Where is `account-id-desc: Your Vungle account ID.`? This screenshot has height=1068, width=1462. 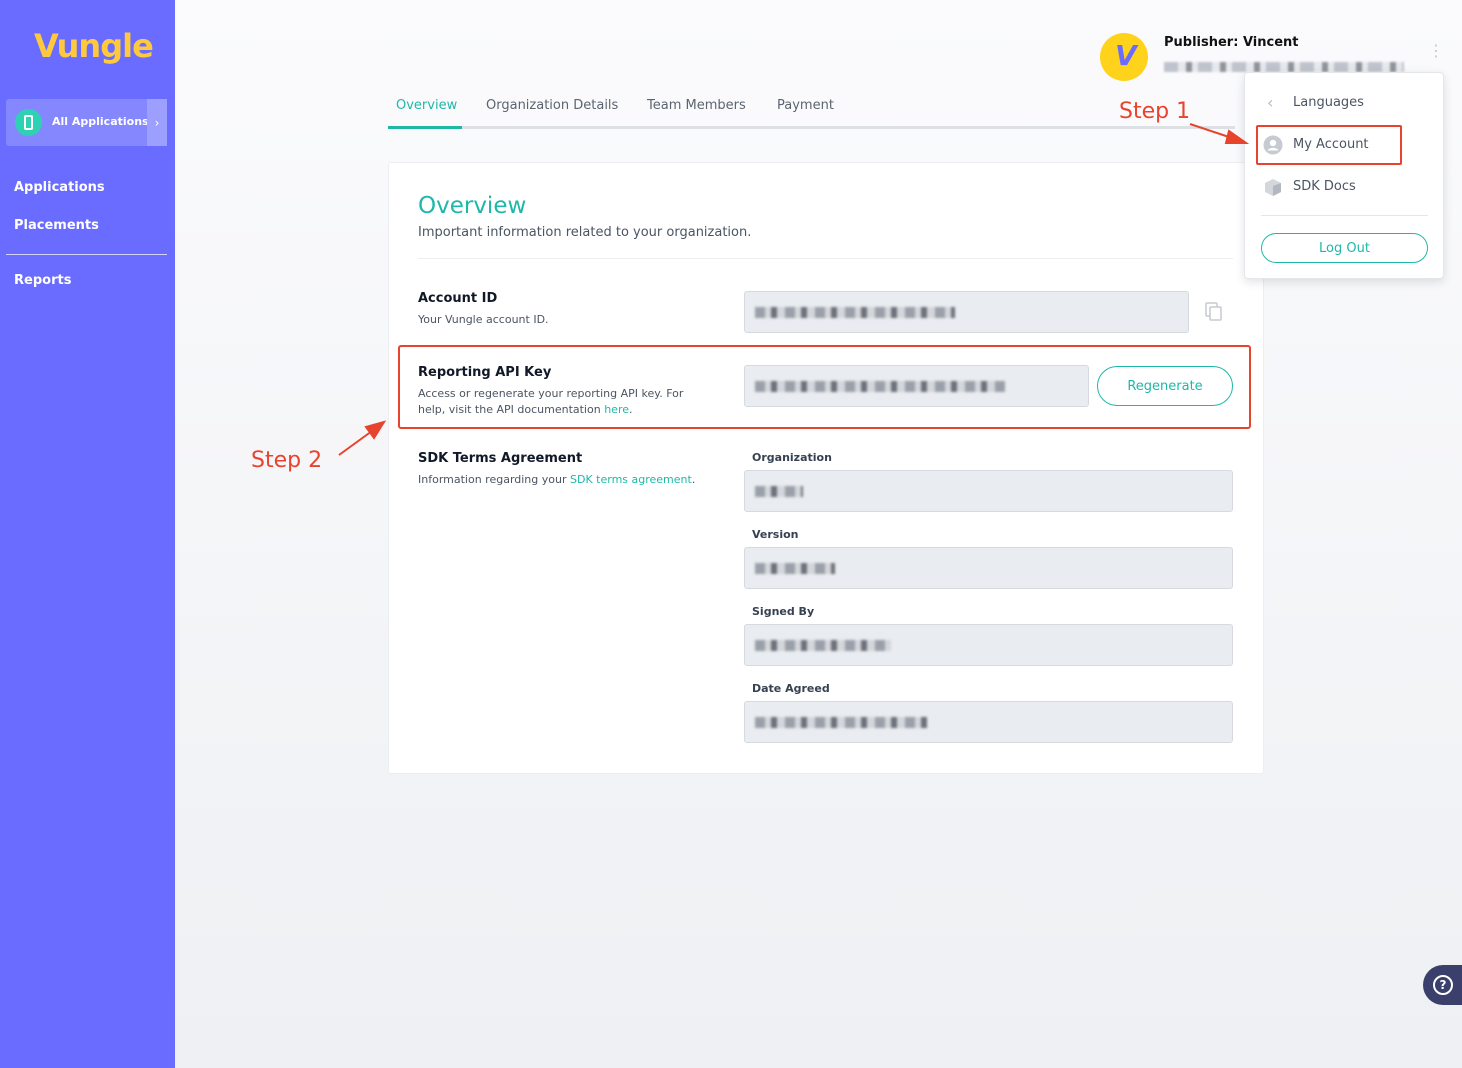 account-id-desc: Your Vungle account ID. is located at coordinates (483, 319).